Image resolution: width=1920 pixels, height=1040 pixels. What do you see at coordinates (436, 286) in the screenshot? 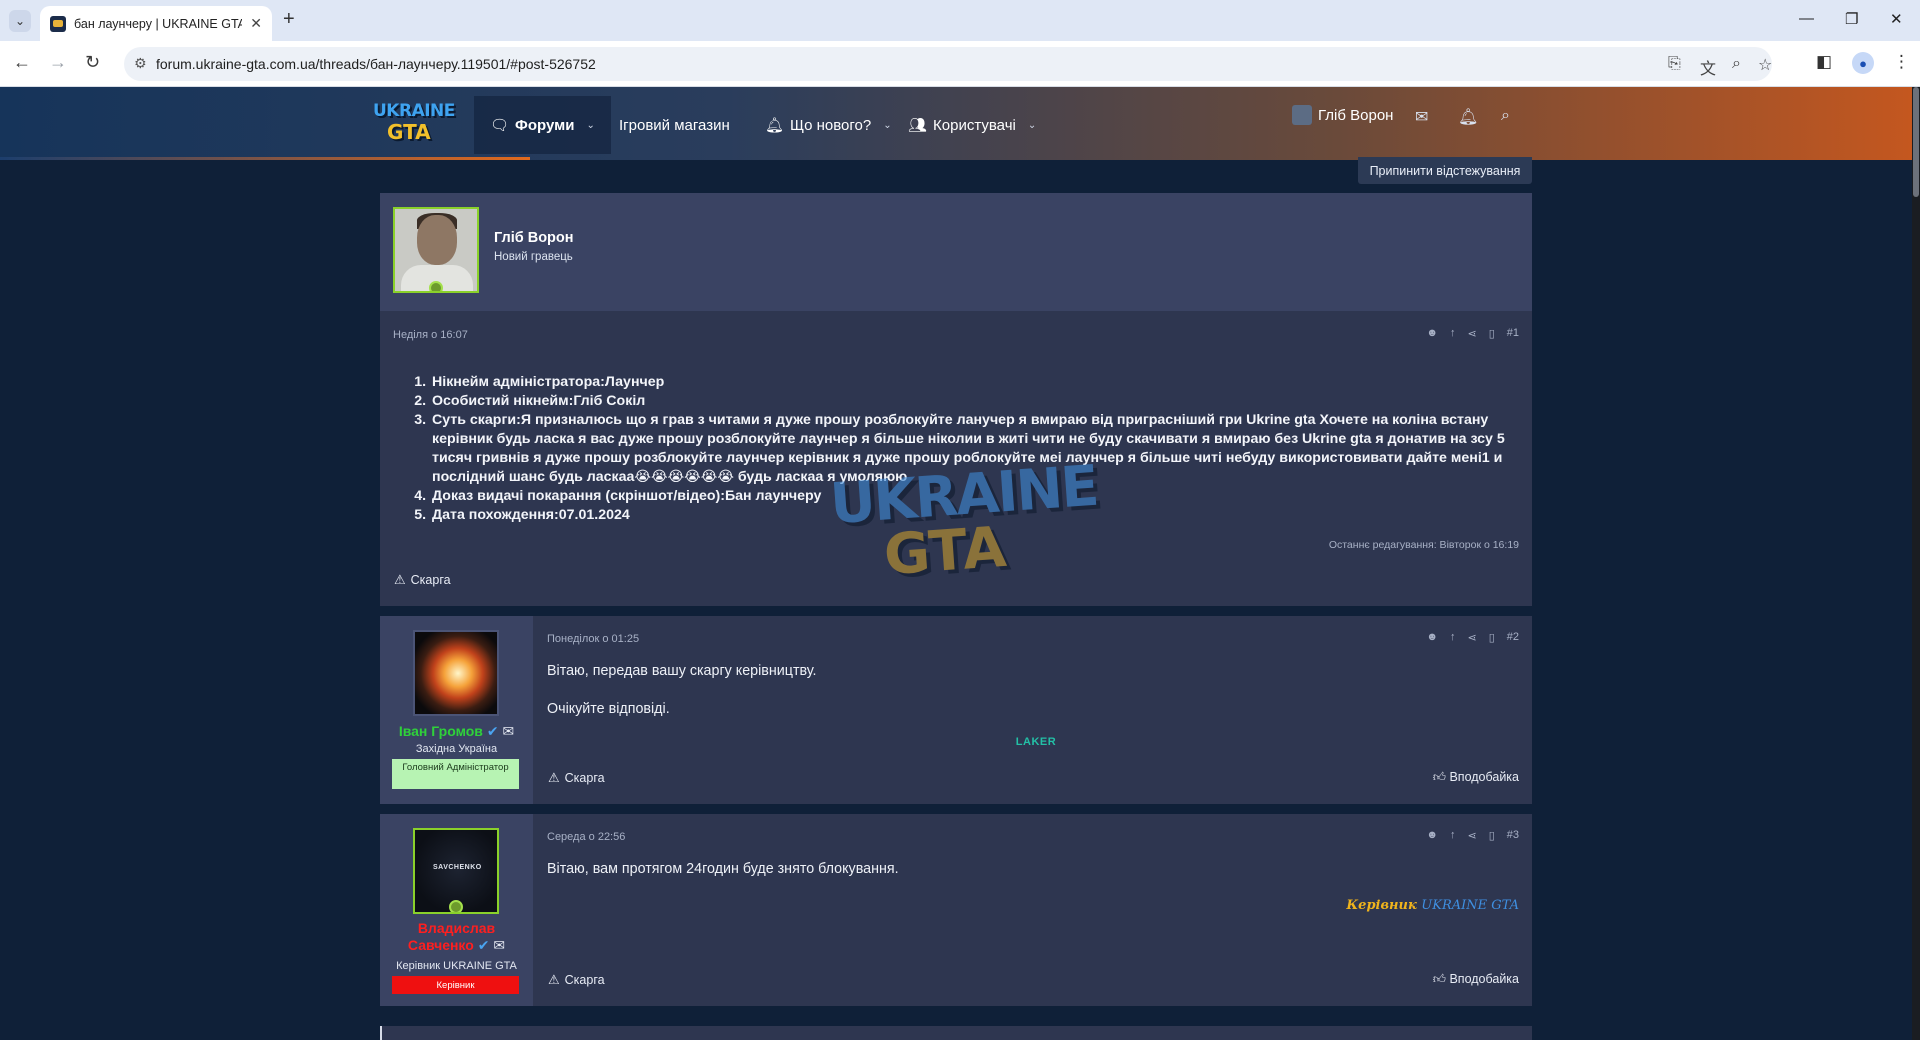
I see `online-status-icon` at bounding box center [436, 286].